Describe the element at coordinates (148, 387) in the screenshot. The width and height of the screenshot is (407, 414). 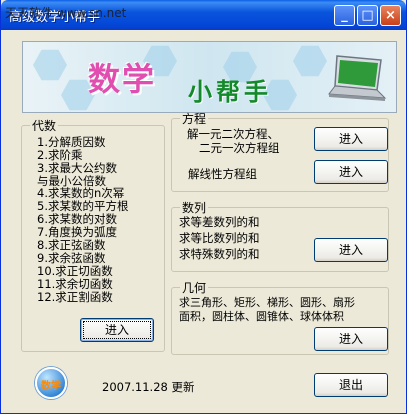
I see `update-date: 2007.11.28 更新` at that location.